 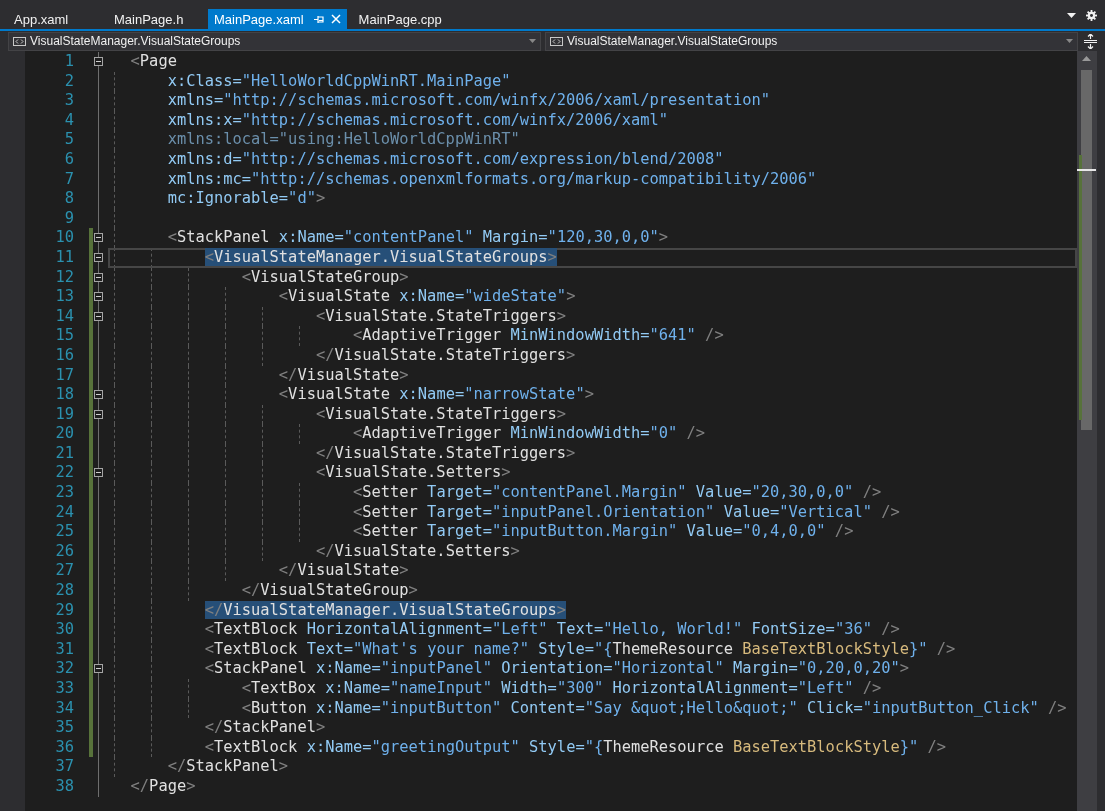 What do you see at coordinates (538, 335) in the screenshot?
I see `code-line: <AdaptiveTrigger MinWindowWidth="641" />` at bounding box center [538, 335].